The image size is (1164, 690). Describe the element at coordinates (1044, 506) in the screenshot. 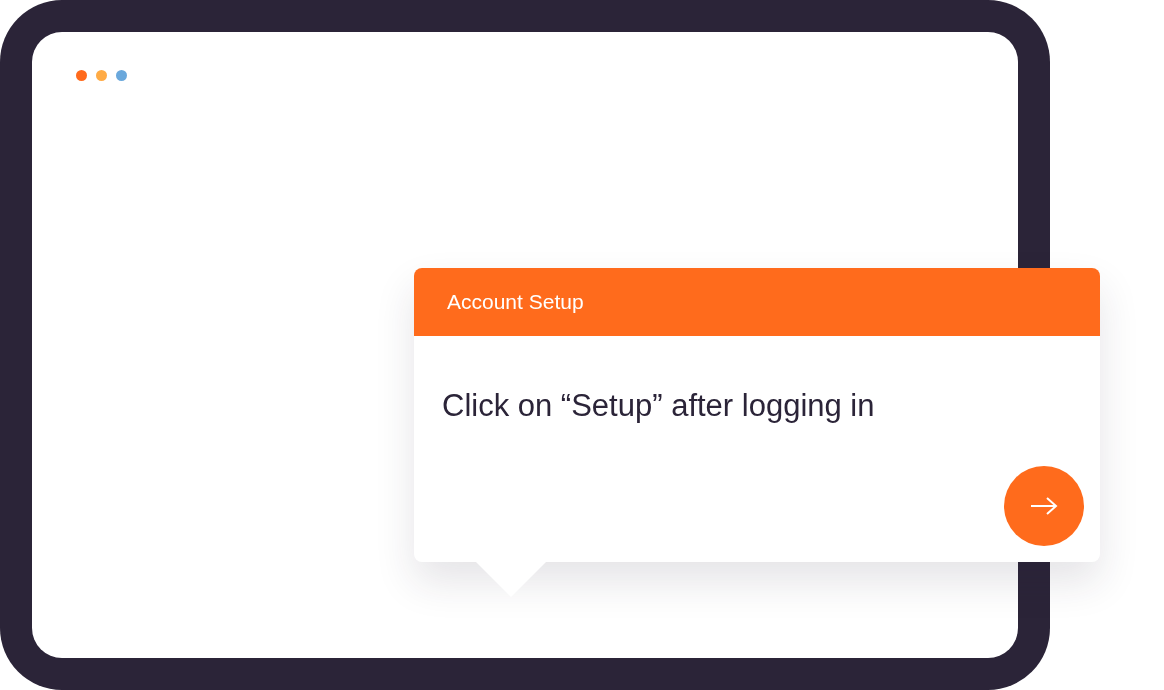

I see `arrow-right-icon` at that location.